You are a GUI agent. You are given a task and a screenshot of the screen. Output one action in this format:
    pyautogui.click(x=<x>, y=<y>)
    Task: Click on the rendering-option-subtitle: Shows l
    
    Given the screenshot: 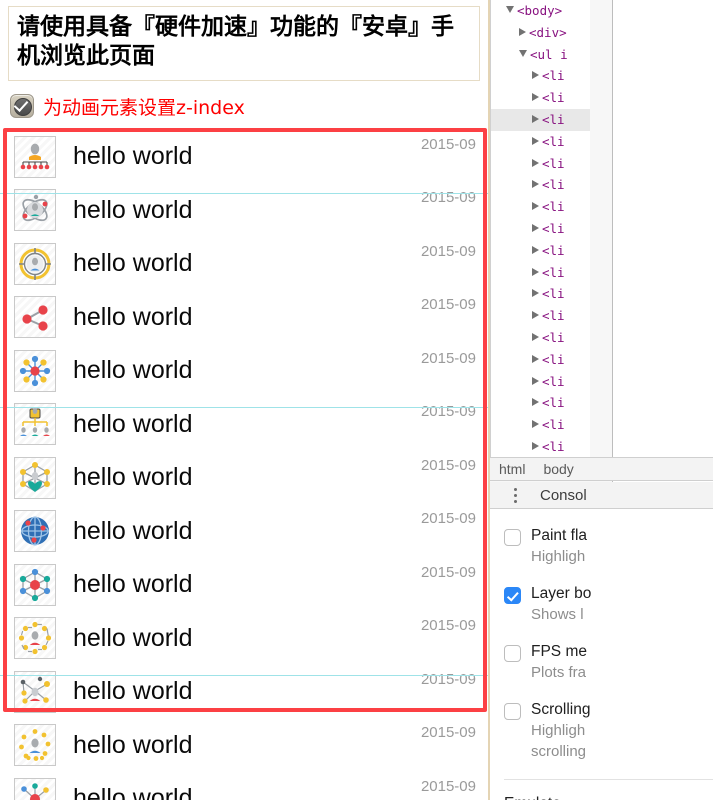 What is the action you would take?
    pyautogui.click(x=557, y=614)
    